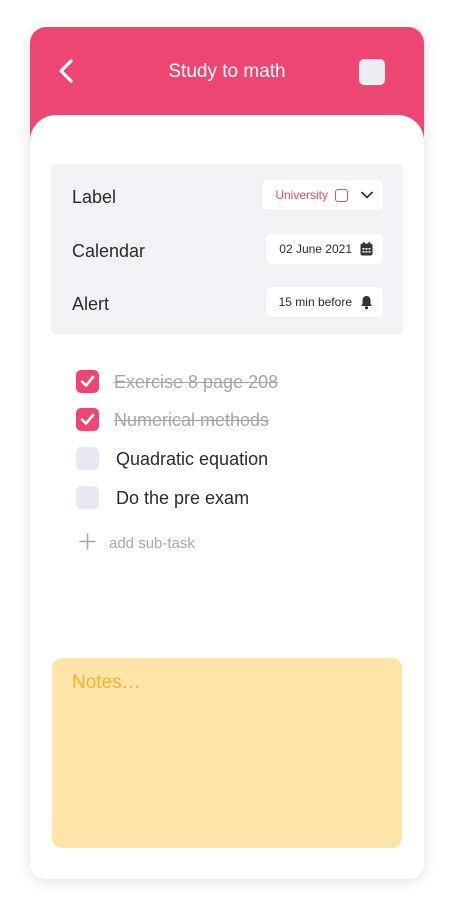 The height and width of the screenshot is (912, 454). I want to click on label-dropdown: University, so click(322, 195).